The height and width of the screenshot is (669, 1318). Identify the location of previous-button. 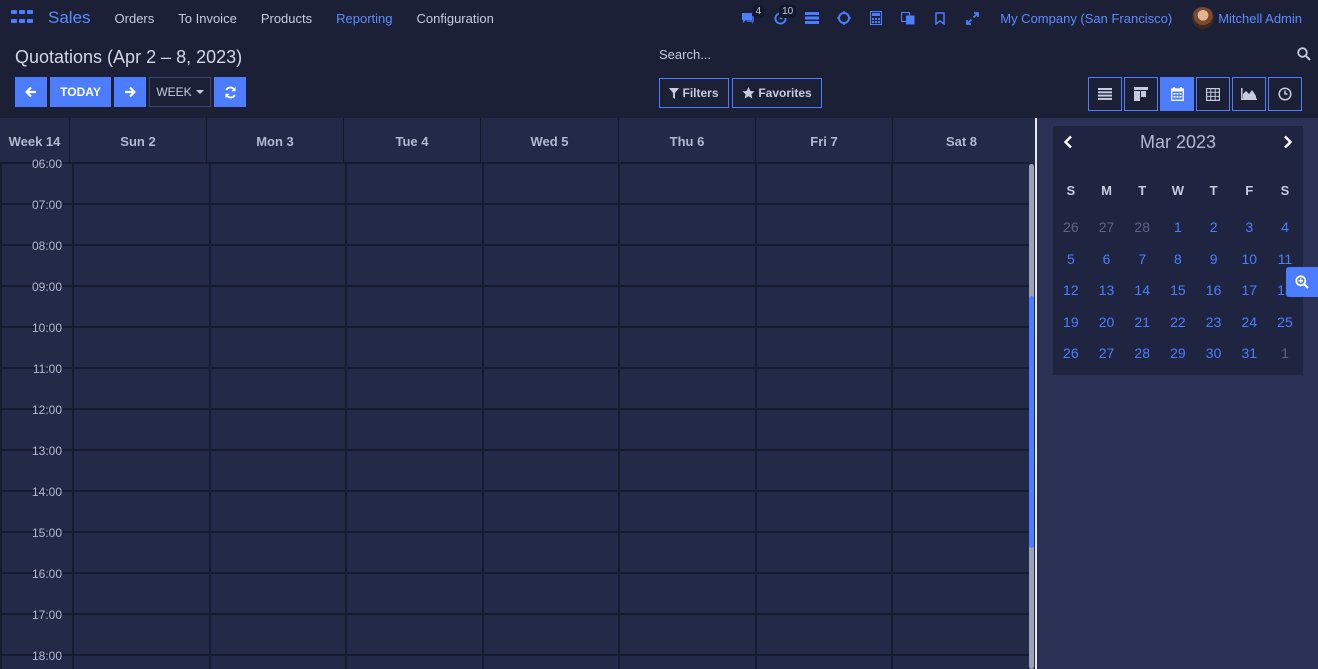
(31, 92).